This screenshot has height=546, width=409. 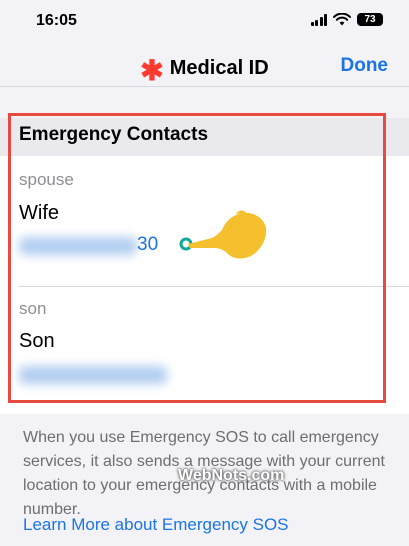 What do you see at coordinates (204, 23) in the screenshot?
I see `status-bar: 16:05 73` at bounding box center [204, 23].